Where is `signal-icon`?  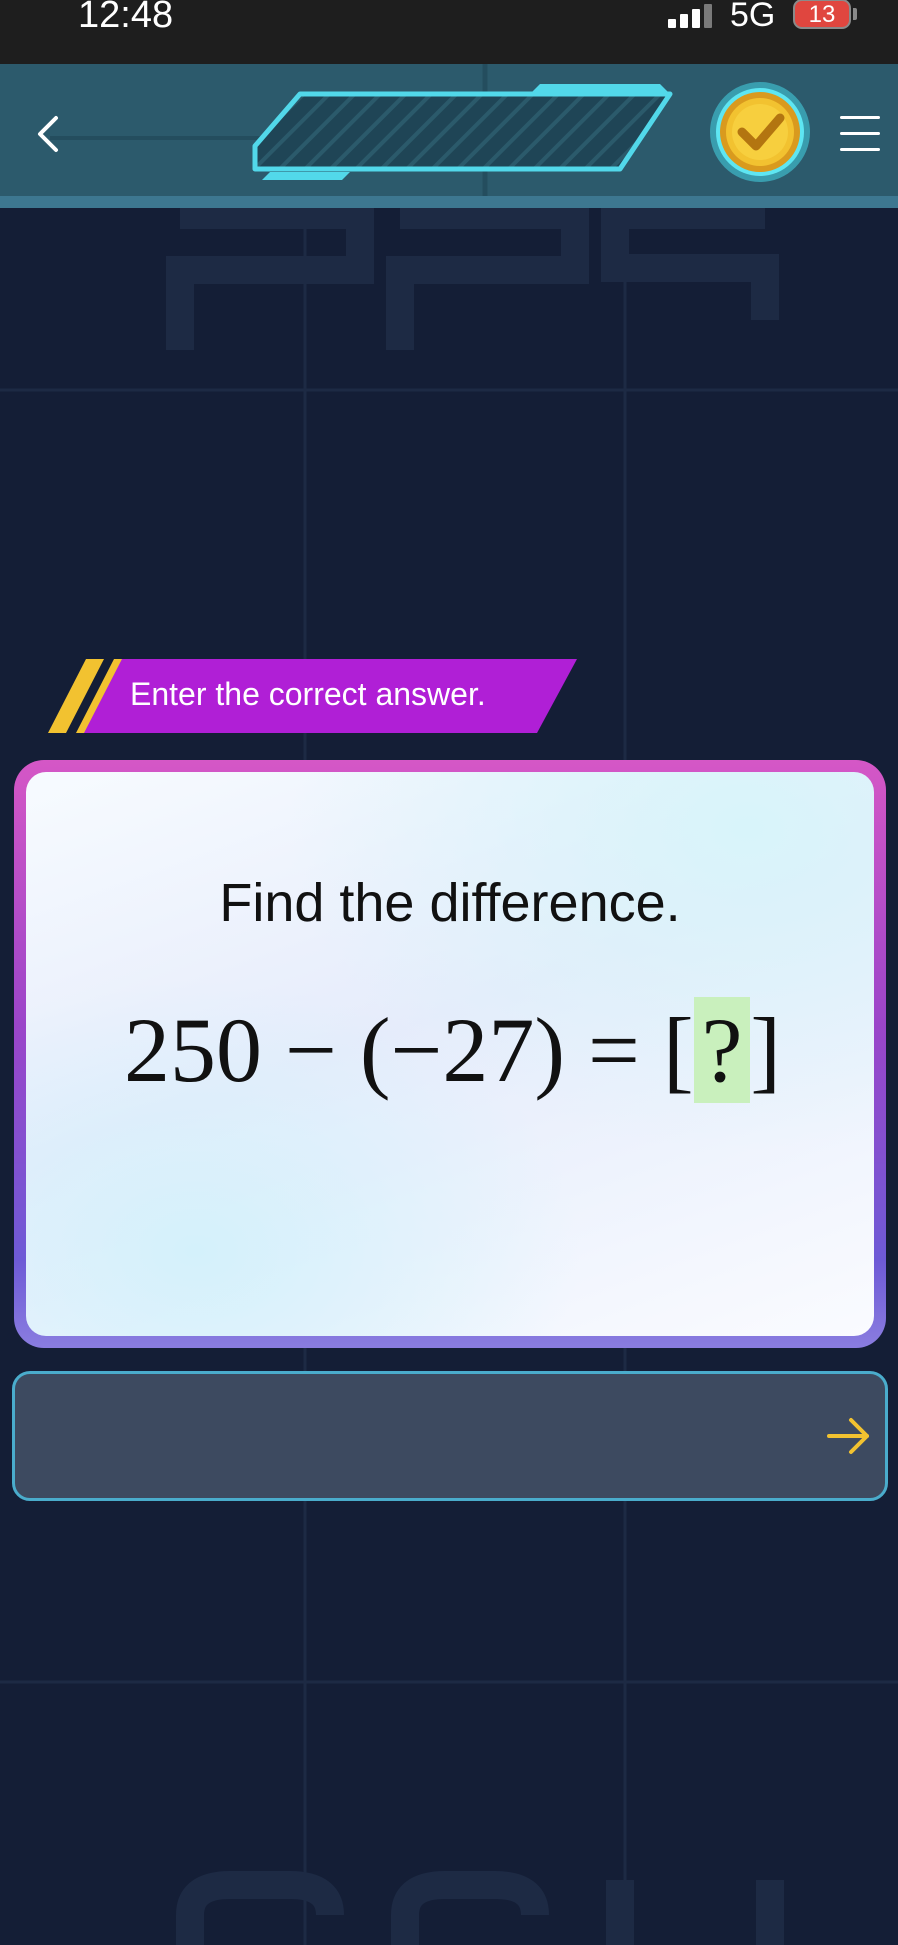 signal-icon is located at coordinates (690, 16).